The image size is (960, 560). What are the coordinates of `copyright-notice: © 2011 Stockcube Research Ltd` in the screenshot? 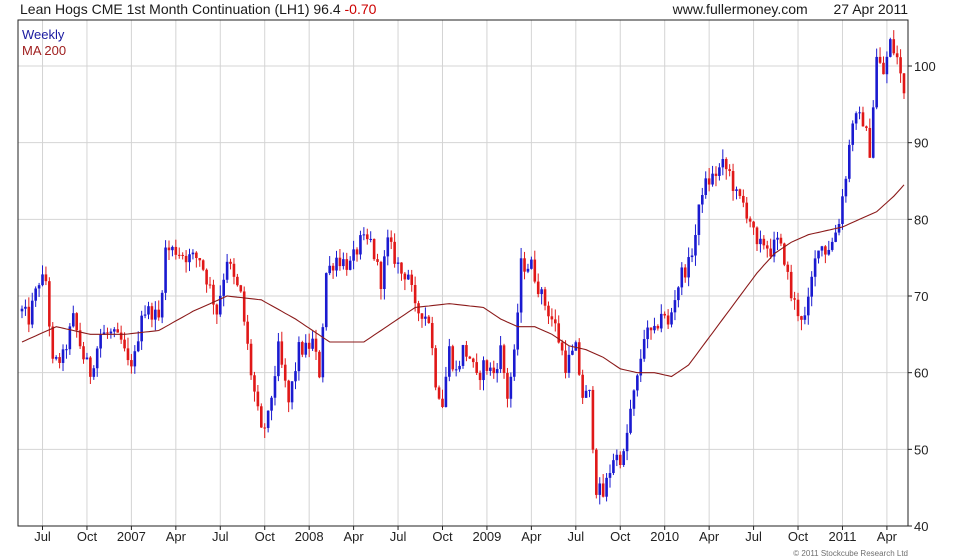 It's located at (850, 553).